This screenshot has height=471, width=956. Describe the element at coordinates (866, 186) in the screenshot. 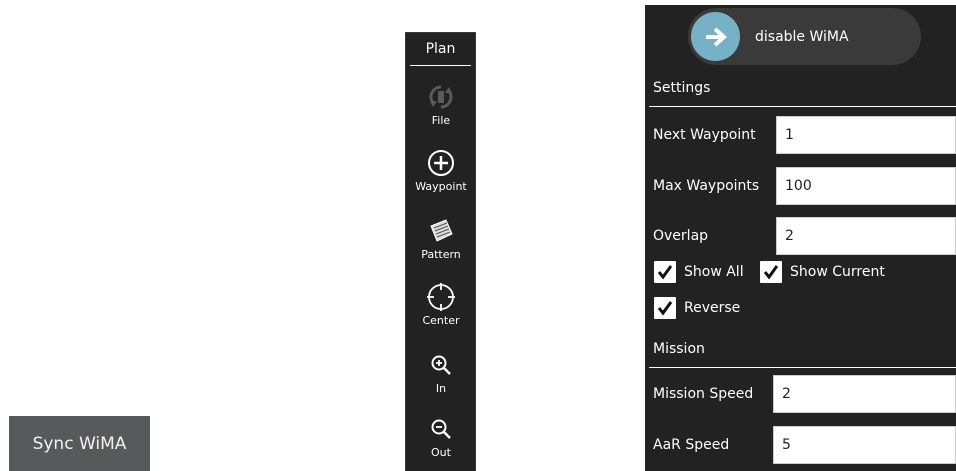

I see `max-waypoints-input` at that location.